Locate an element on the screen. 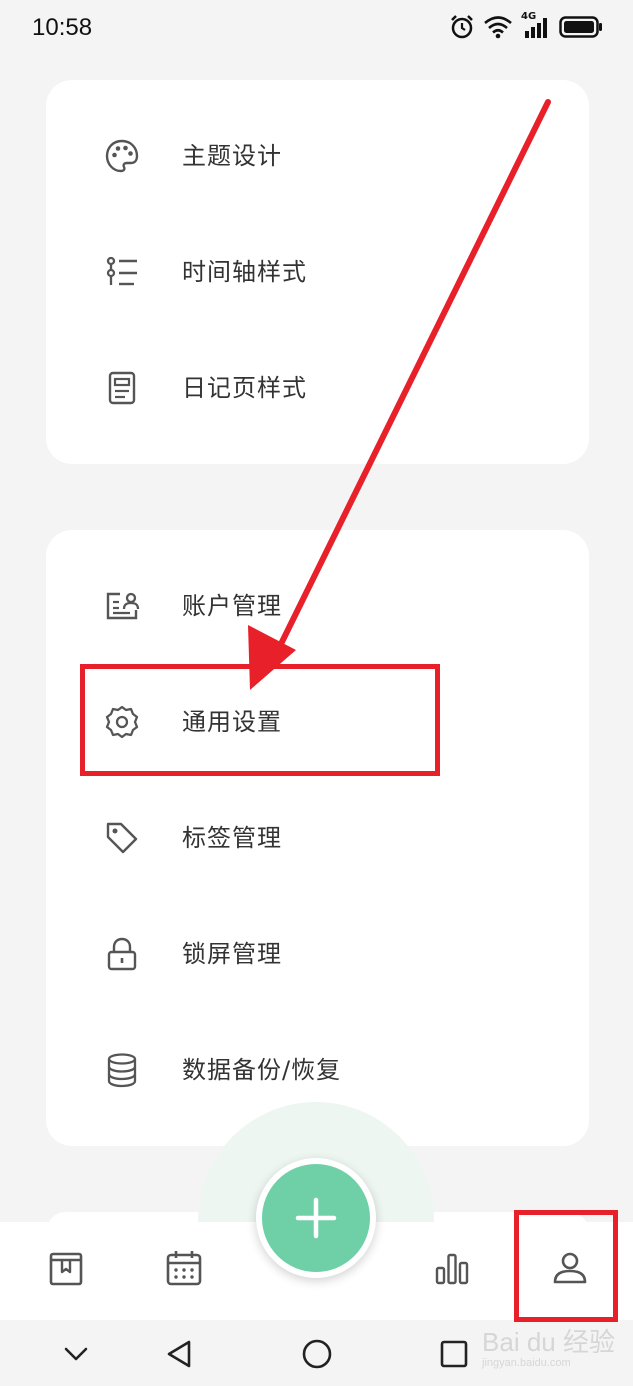  annotation-highlight-general-settings is located at coordinates (260, 720).